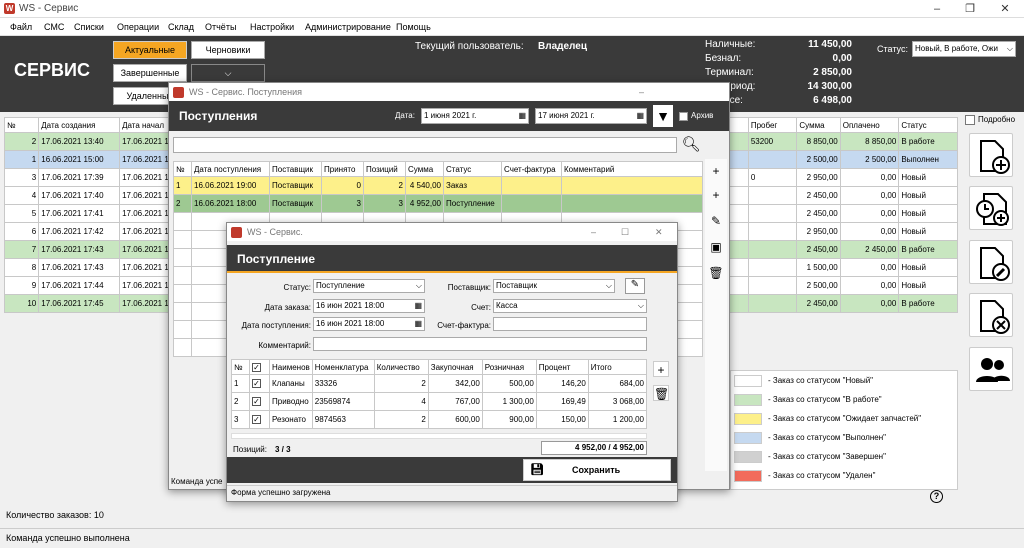  What do you see at coordinates (970, 9) in the screenshot?
I see `maximize-button: ❐` at bounding box center [970, 9].